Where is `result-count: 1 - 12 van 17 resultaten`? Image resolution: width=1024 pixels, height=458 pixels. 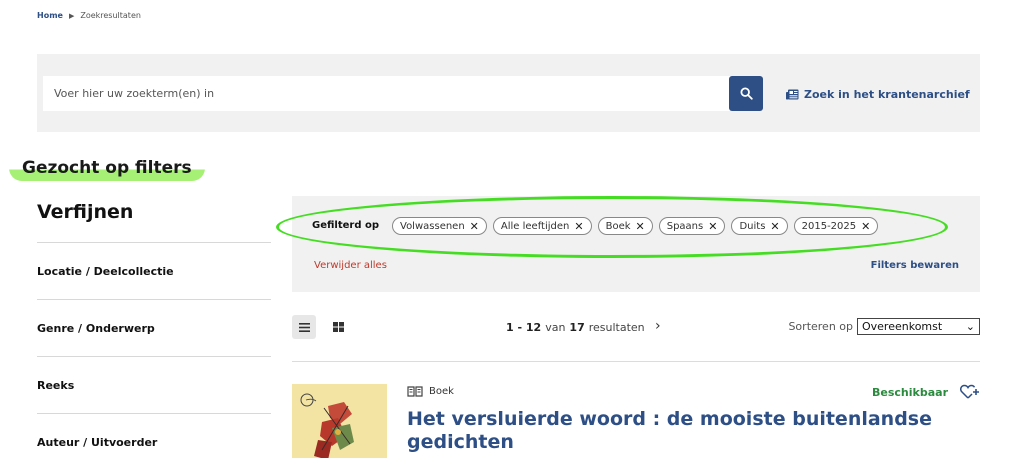 result-count: 1 - 12 van 17 resultaten is located at coordinates (575, 327).